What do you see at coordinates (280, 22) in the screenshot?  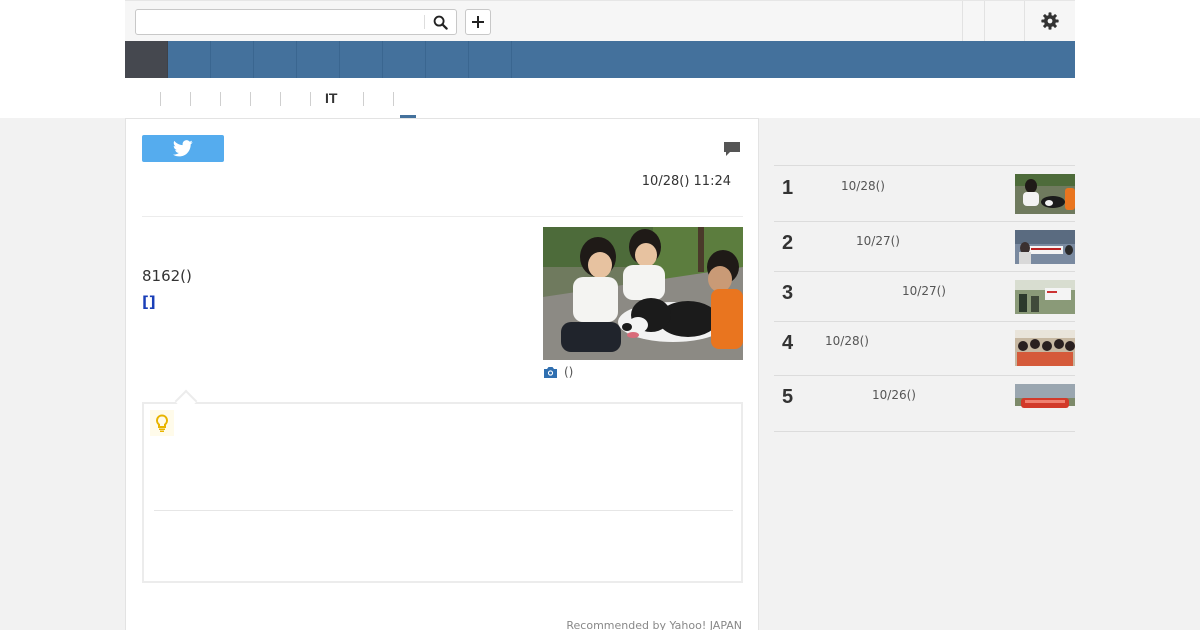 I see `search-input` at bounding box center [280, 22].